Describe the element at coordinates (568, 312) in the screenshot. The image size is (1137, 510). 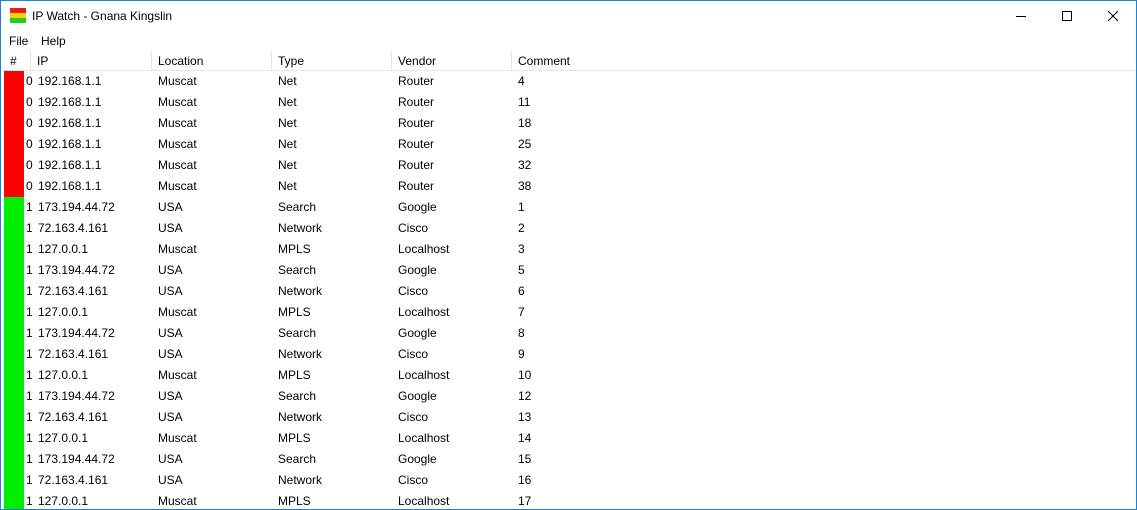
I see `table-row: 1 127.0.0.1 Muscat MPLS Localhost 7` at that location.